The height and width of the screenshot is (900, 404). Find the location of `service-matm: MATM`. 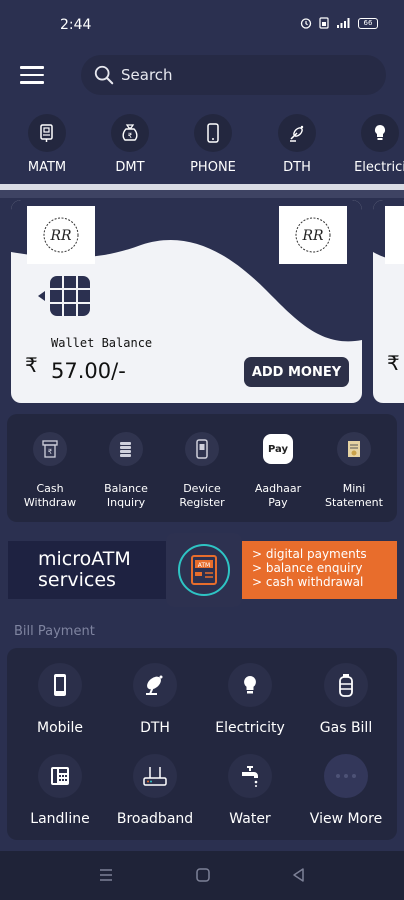

service-matm: MATM is located at coordinates (47, 143).